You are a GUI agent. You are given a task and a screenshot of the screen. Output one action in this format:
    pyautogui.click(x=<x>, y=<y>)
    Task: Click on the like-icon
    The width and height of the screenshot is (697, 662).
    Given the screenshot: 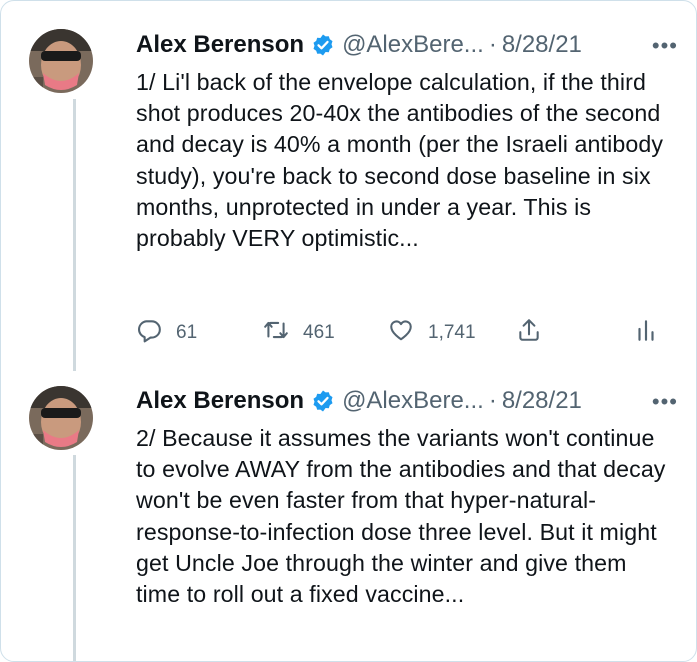 What is the action you would take?
    pyautogui.click(x=401, y=333)
    